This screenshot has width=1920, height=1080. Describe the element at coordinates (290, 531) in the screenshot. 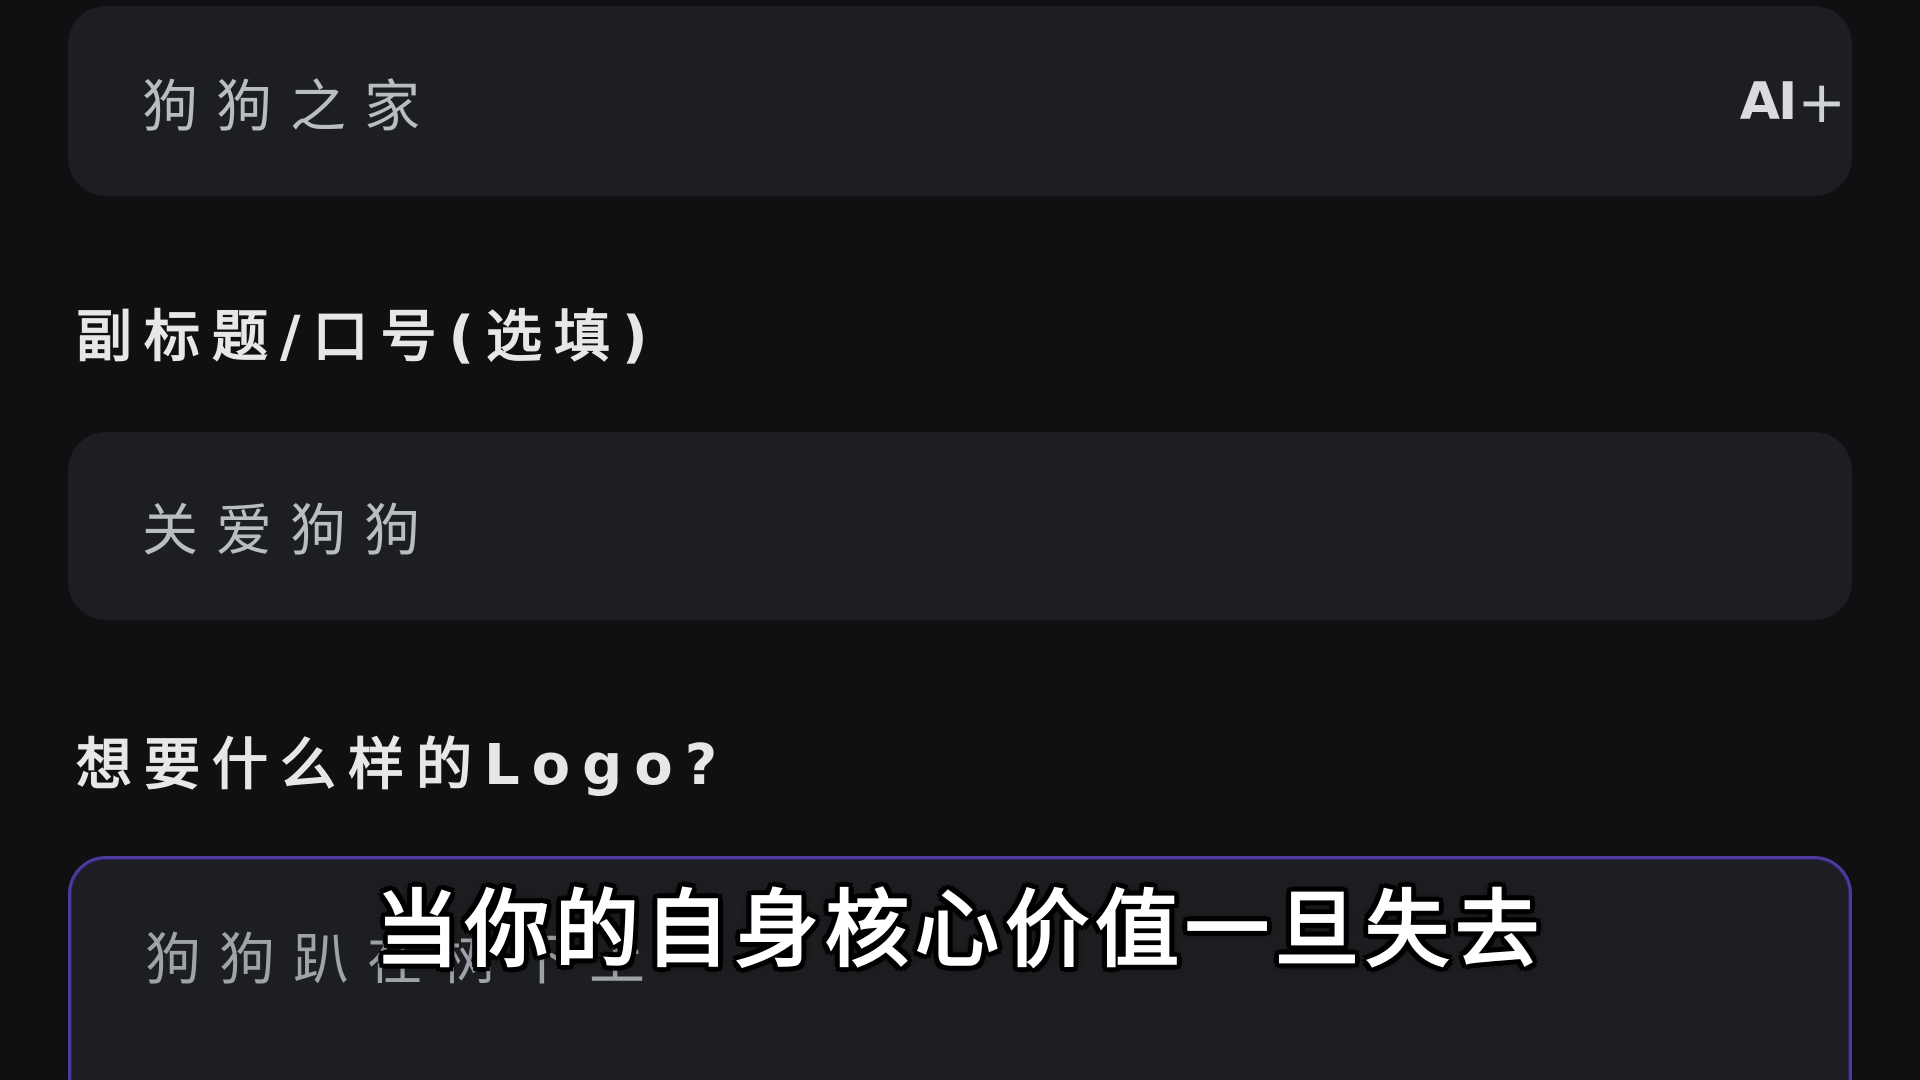

I see `subtitle-value: 关爱狗狗` at that location.